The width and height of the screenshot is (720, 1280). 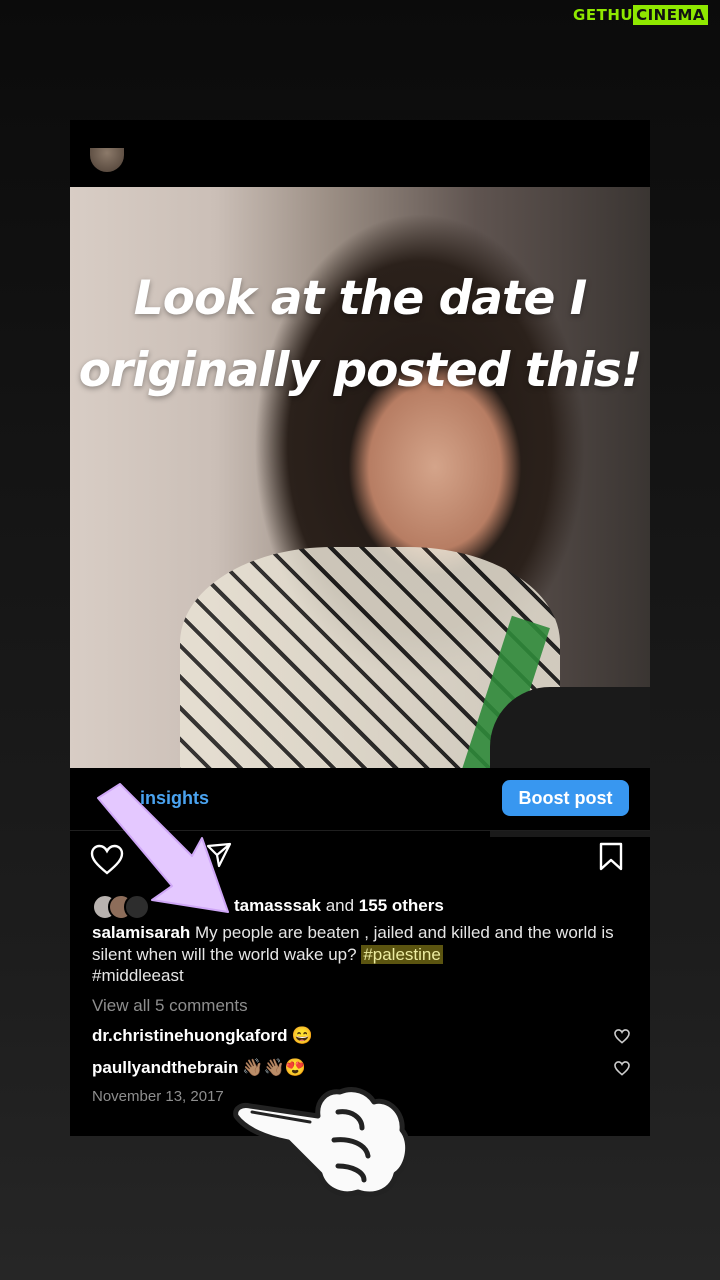 What do you see at coordinates (339, 905) in the screenshot?
I see `likes-text: tamasssak and 155 others` at bounding box center [339, 905].